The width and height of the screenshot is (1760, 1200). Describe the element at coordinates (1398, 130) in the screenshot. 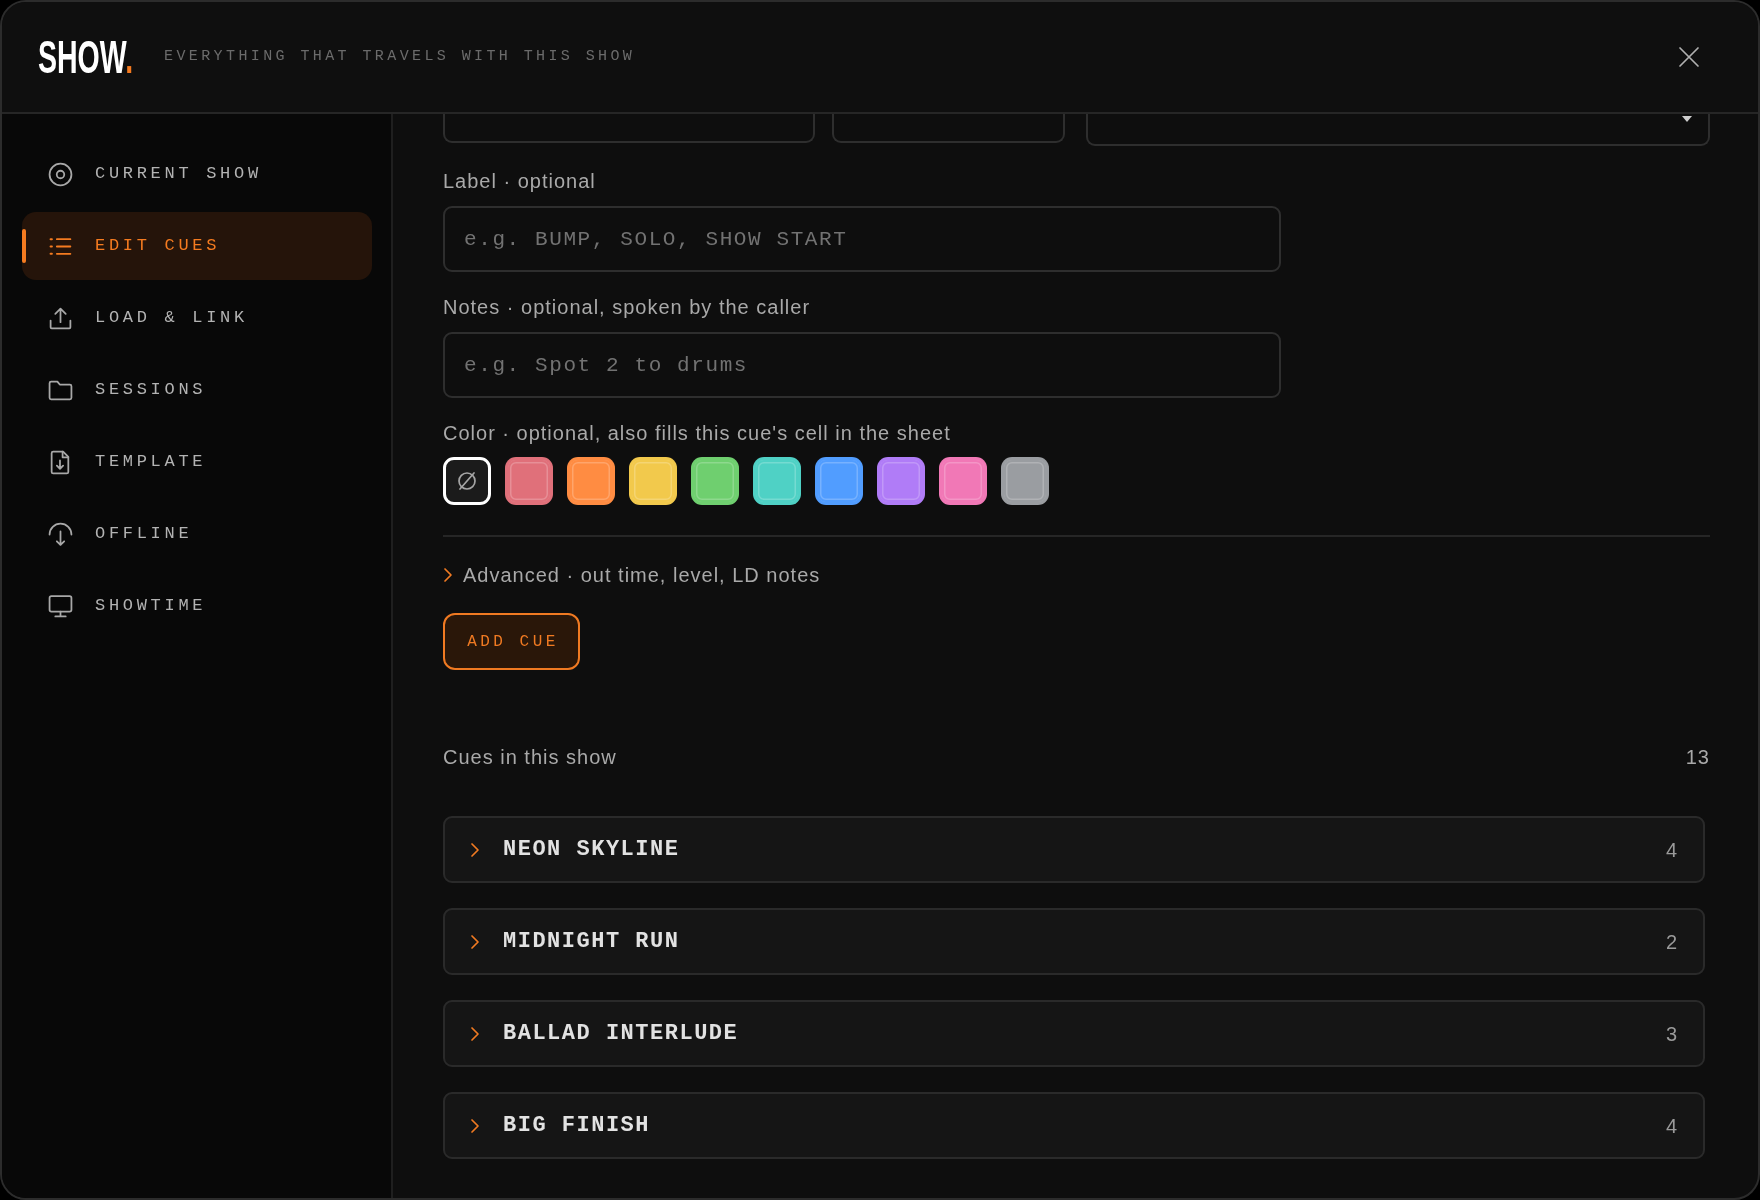

I see `dropdown-field` at that location.